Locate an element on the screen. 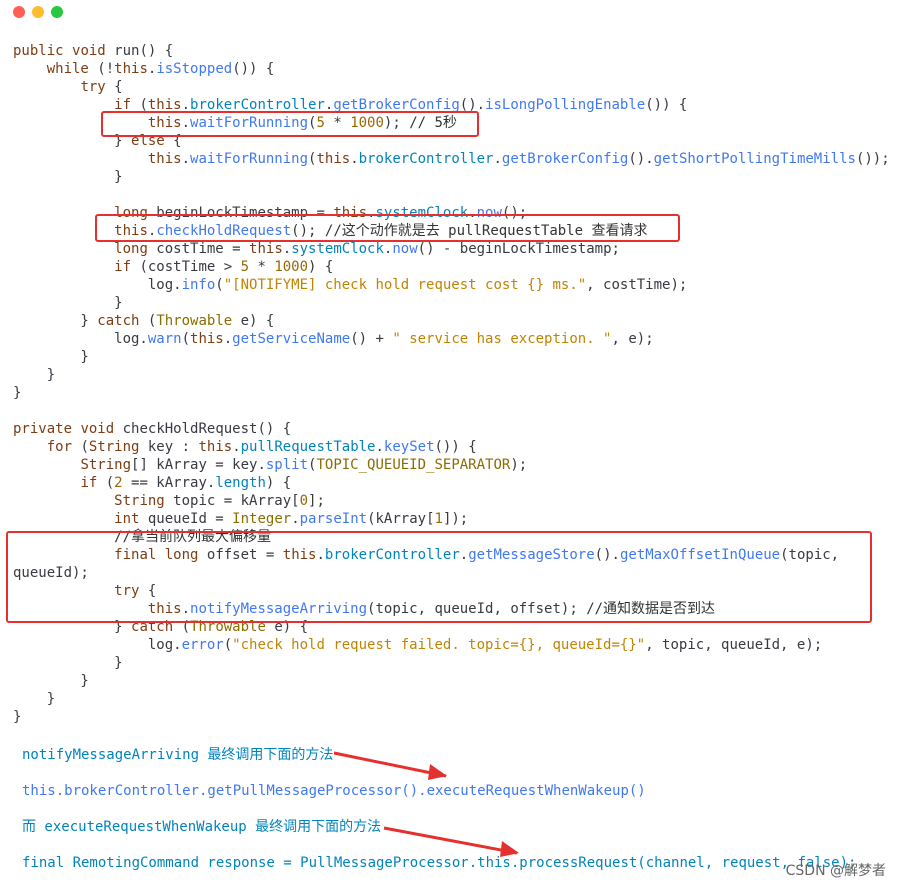 The image size is (902, 886). annotation-arrows is located at coordinates (426, 804).